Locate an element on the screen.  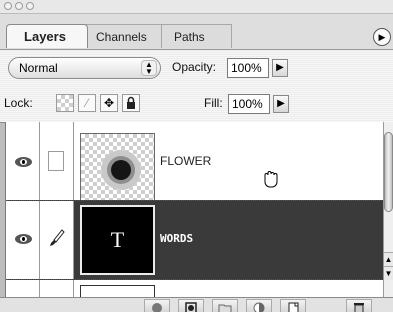
layer-name-flower: FLOWER is located at coordinates (185, 161).